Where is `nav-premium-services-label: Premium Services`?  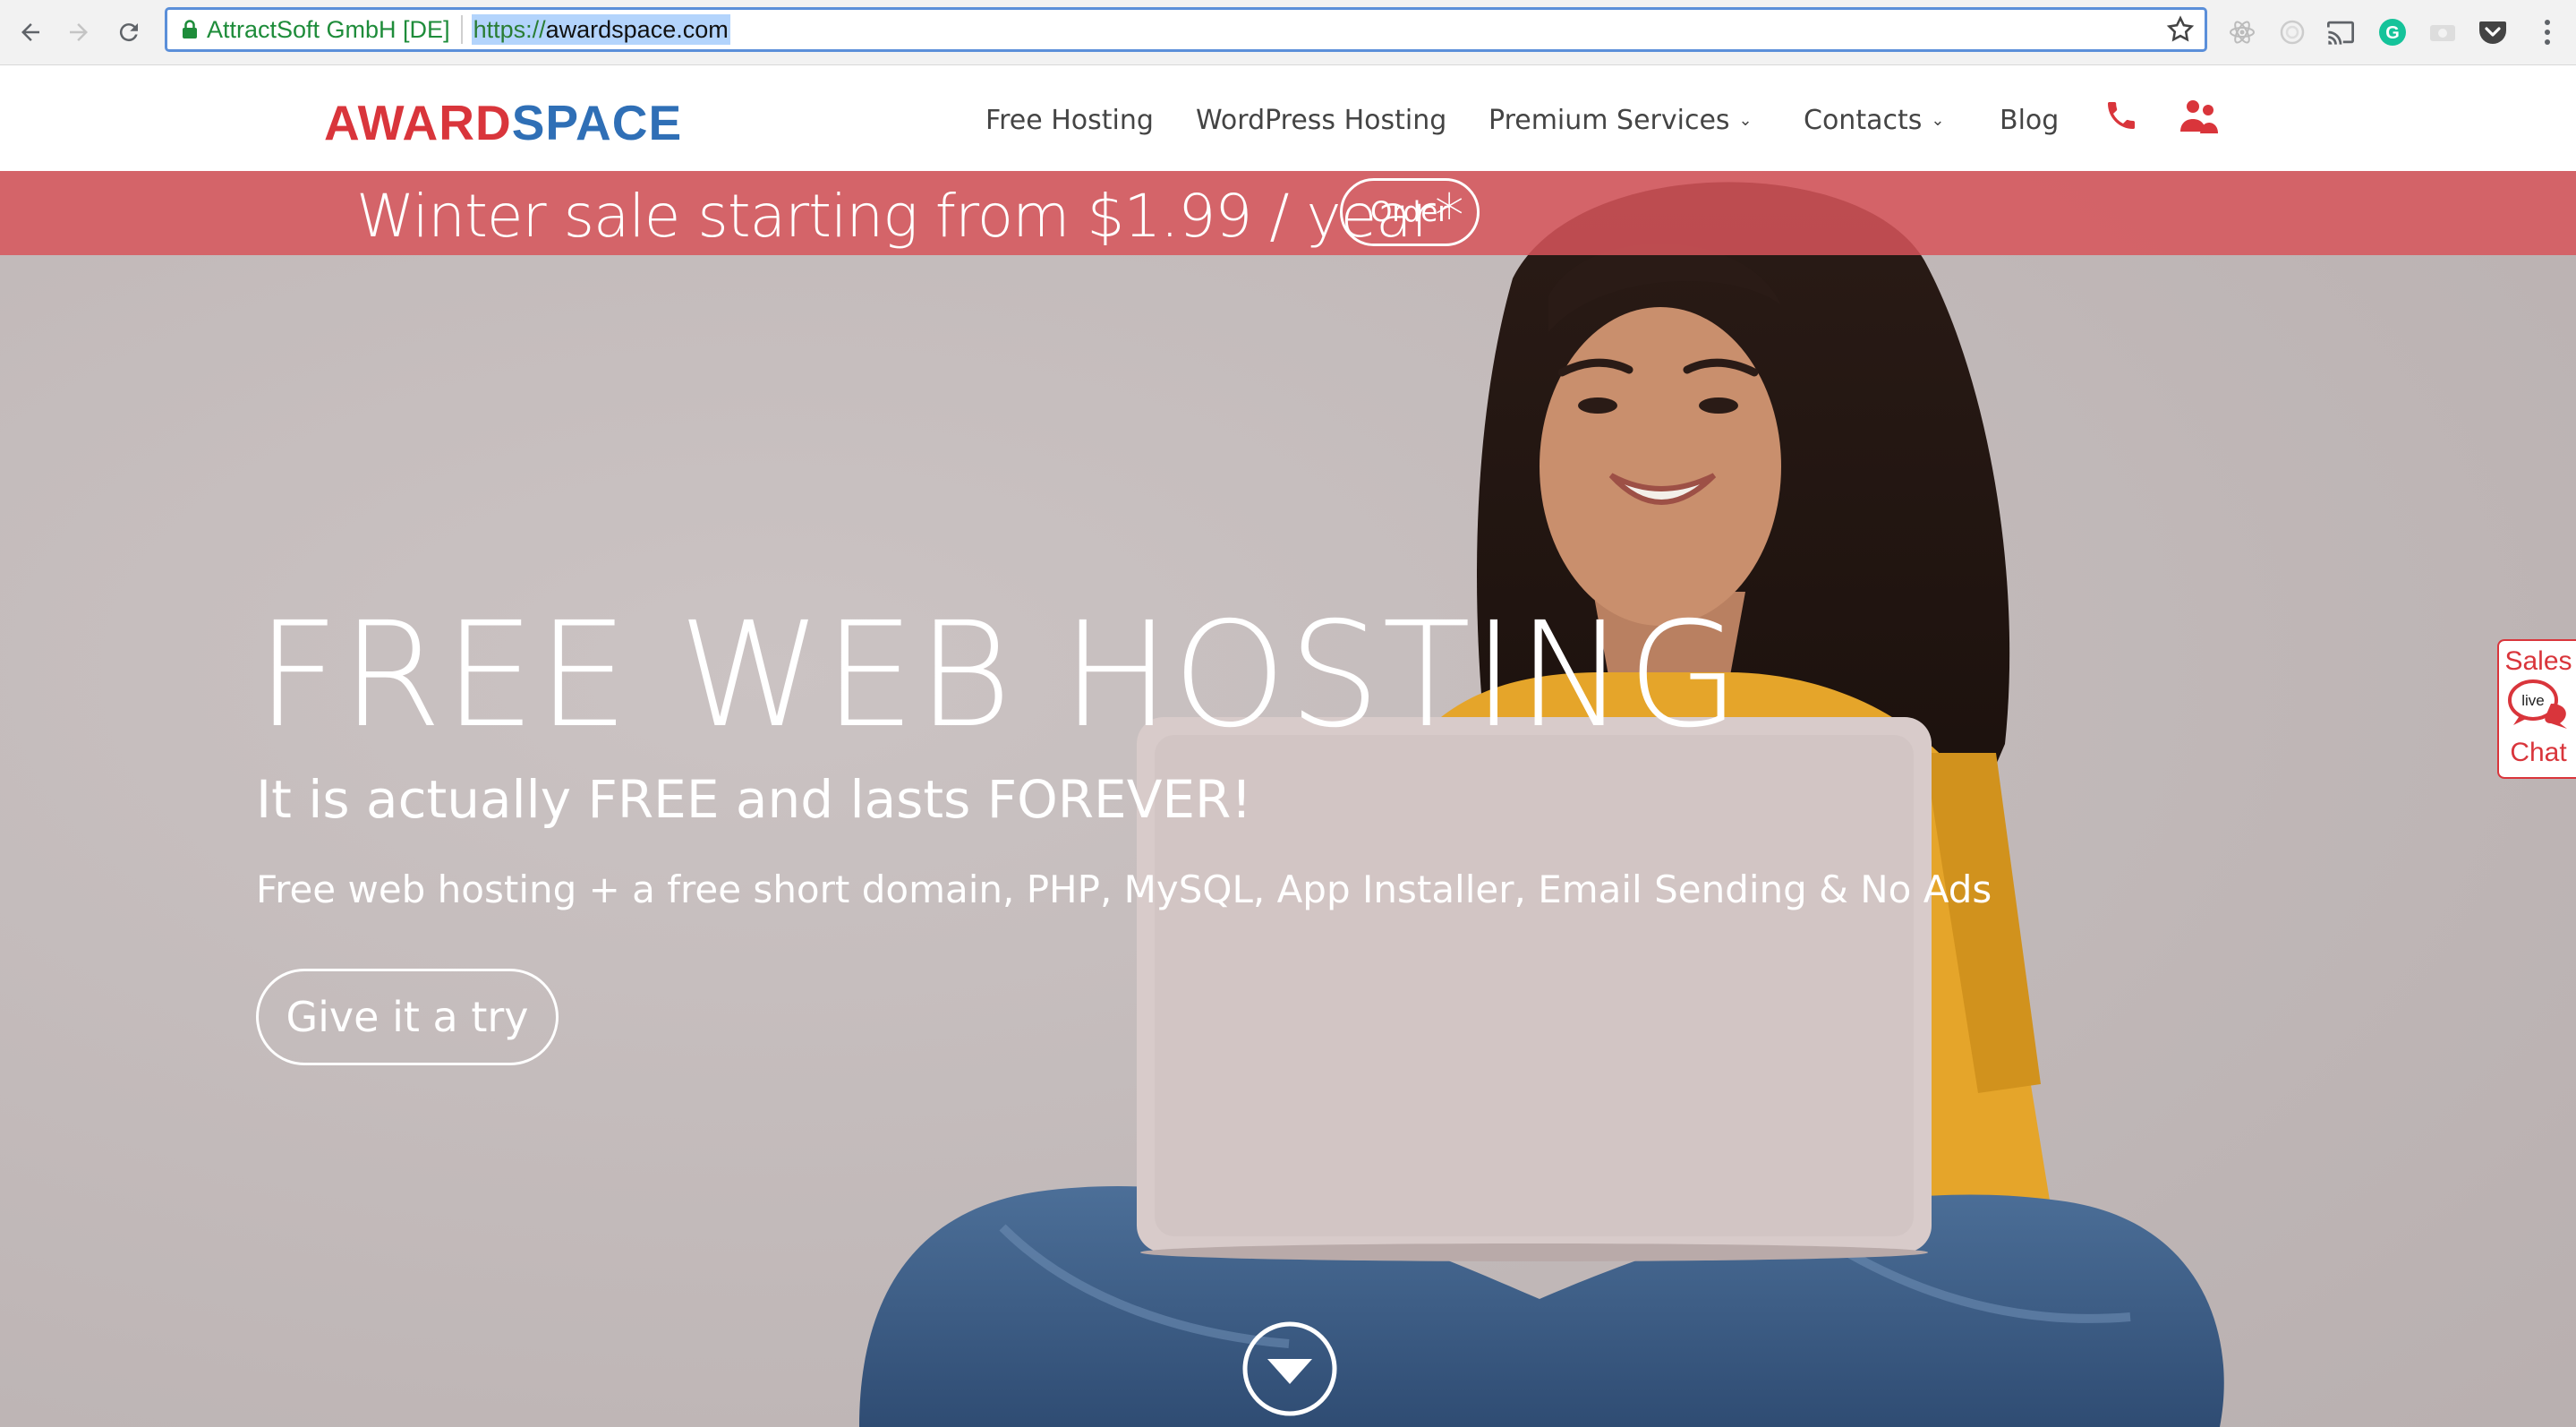
nav-premium-services-label: Premium Services is located at coordinates (1609, 121).